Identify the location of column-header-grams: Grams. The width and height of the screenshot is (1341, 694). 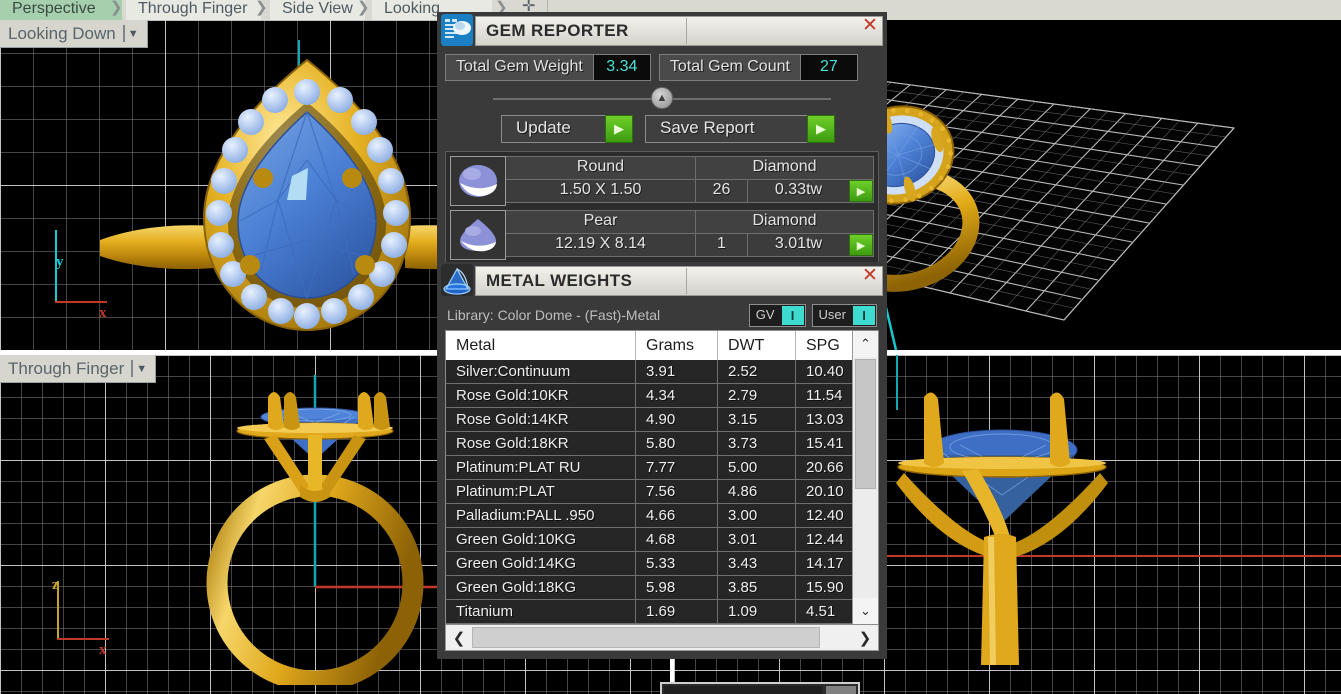
(677, 345).